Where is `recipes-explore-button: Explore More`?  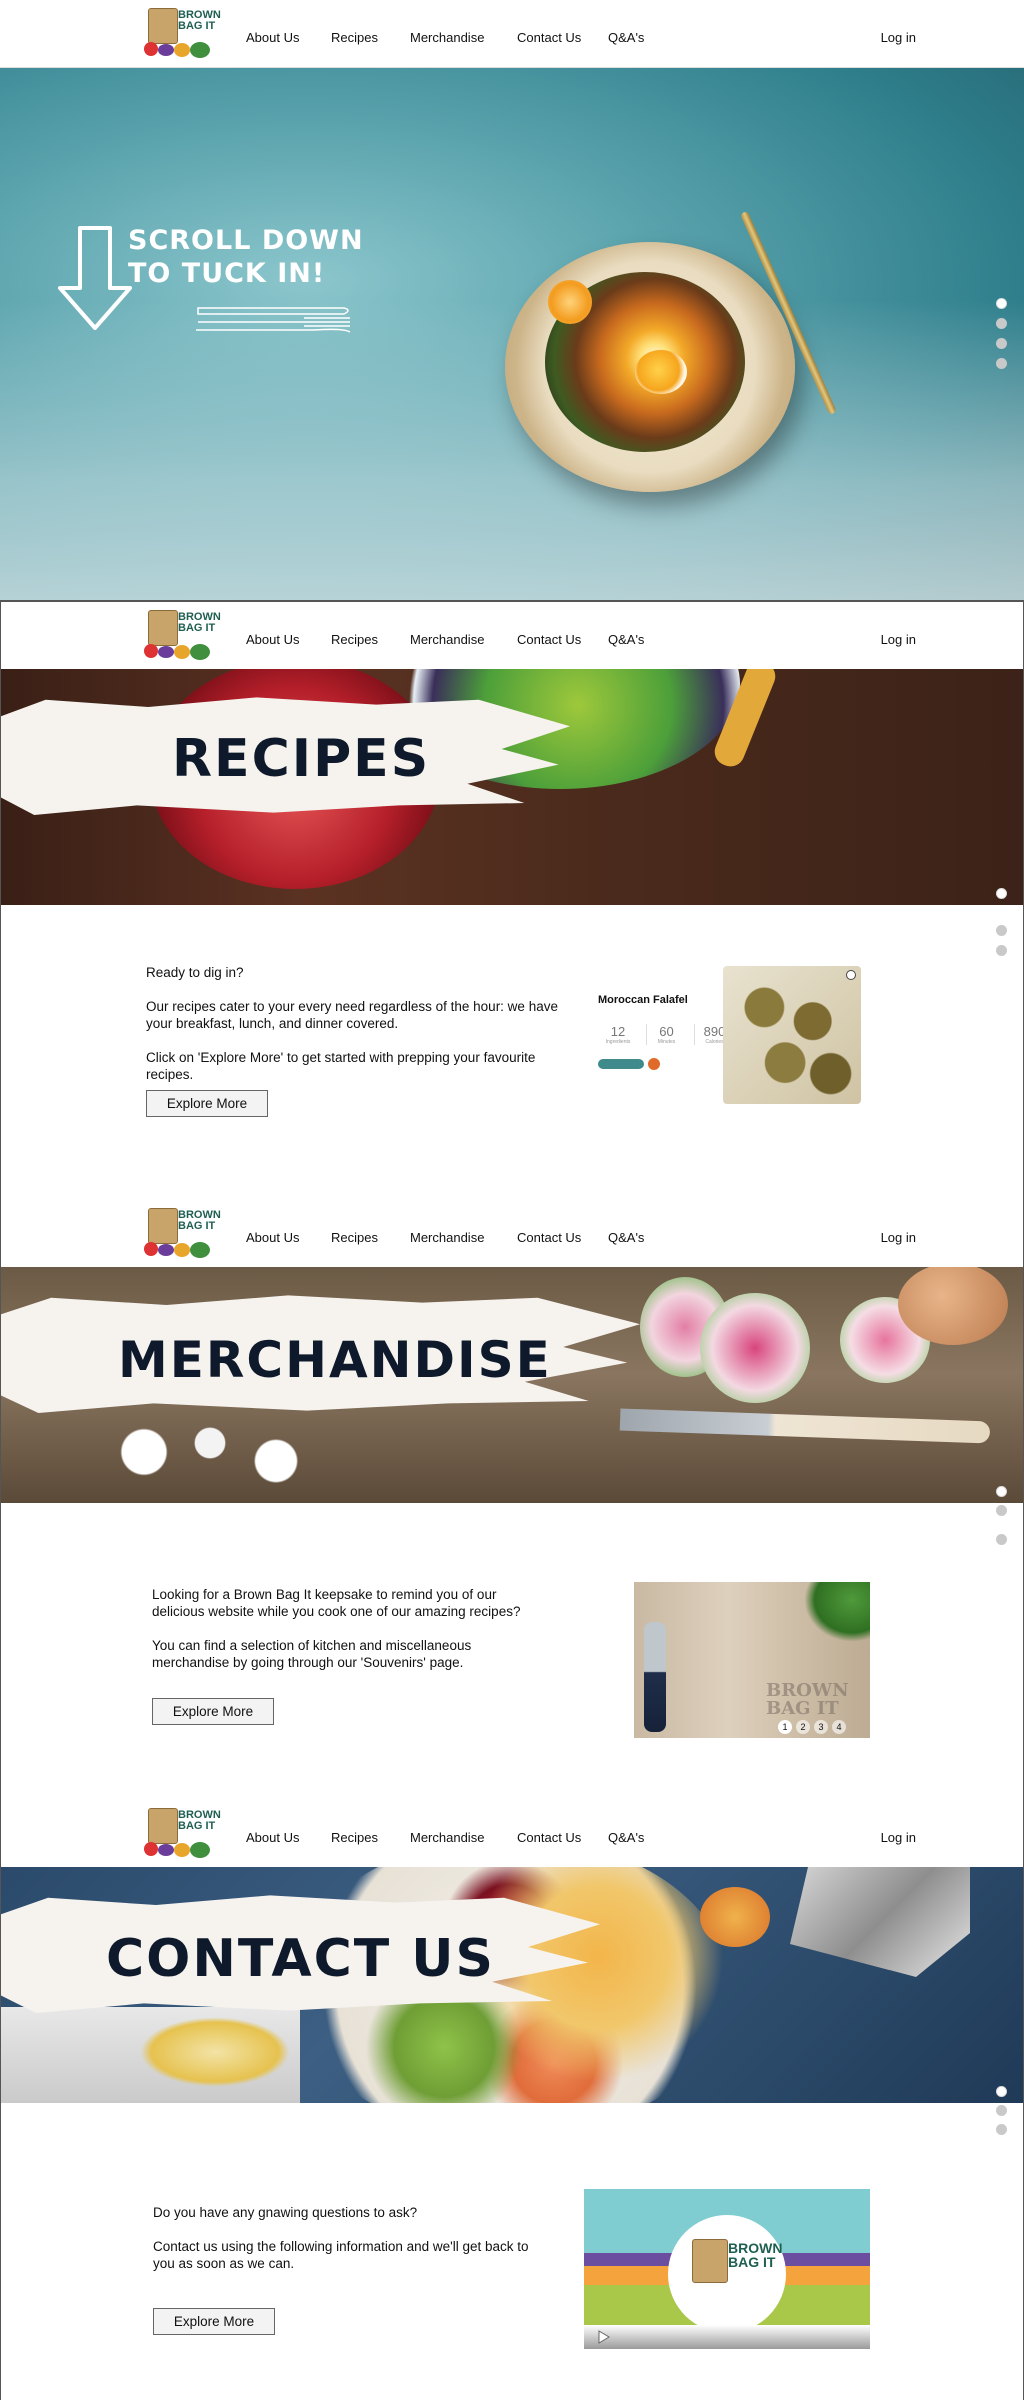 recipes-explore-button: Explore More is located at coordinates (207, 1103).